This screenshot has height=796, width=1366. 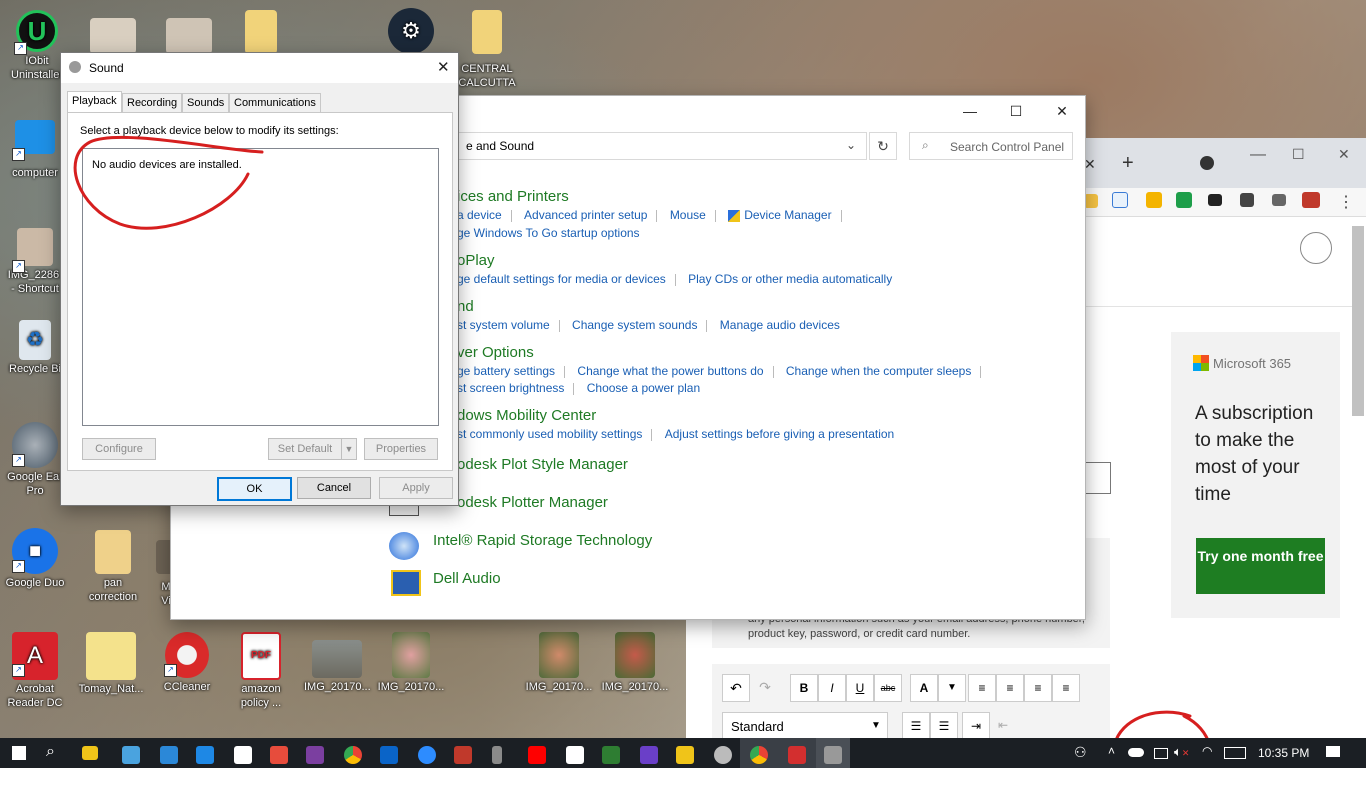 I want to click on below-taskbar-blank, so click(x=683, y=782).